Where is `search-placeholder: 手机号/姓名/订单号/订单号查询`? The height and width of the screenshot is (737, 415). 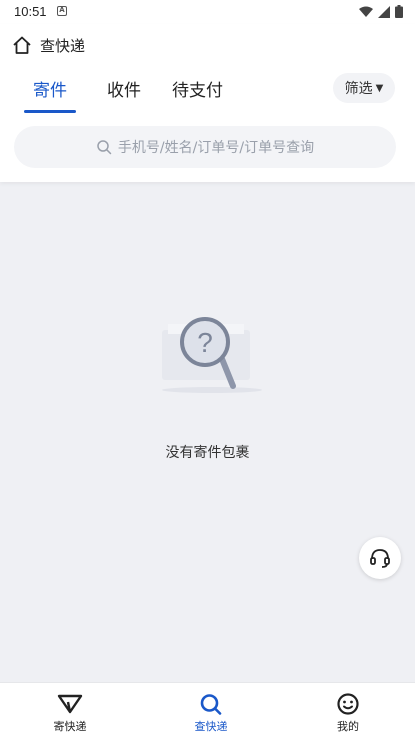
search-placeholder: 手机号/姓名/订单号/订单号查询 is located at coordinates (216, 148).